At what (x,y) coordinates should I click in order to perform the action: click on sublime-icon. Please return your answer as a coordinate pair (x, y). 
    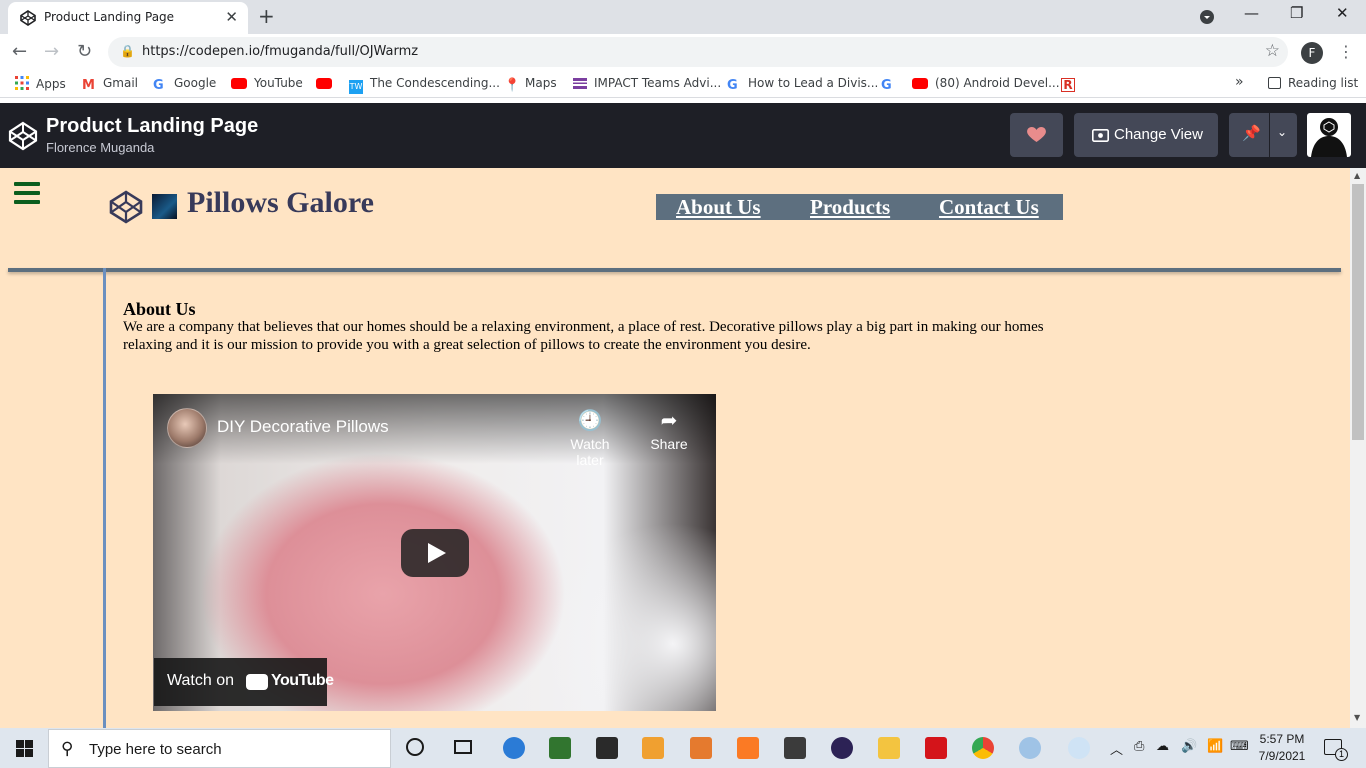
    Looking at the image, I should click on (795, 748).